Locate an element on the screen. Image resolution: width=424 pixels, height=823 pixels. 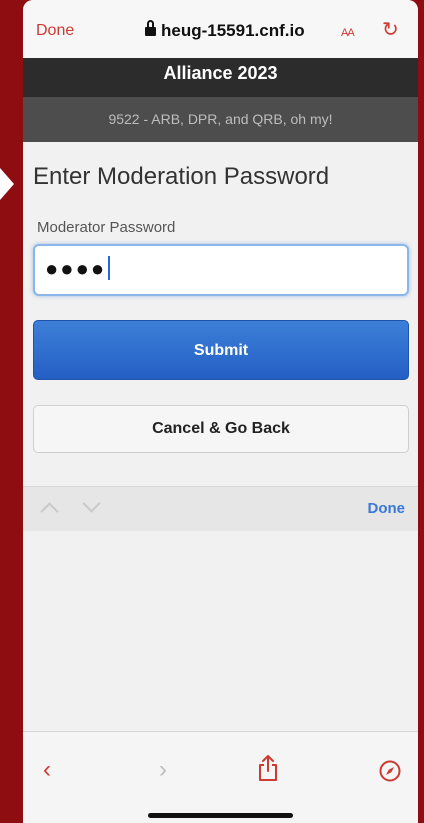
text-size-button: AA is located at coordinates (348, 31).